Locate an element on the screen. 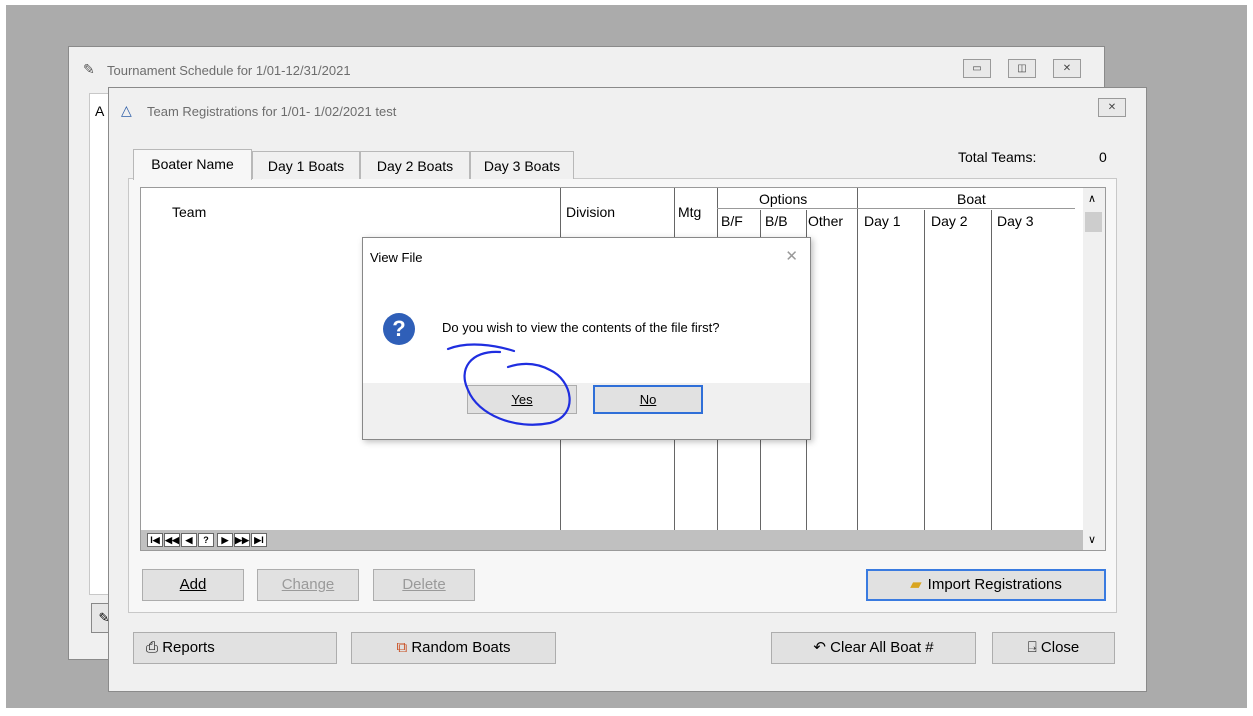  tournament-icon: ✎ is located at coordinates (89, 69).